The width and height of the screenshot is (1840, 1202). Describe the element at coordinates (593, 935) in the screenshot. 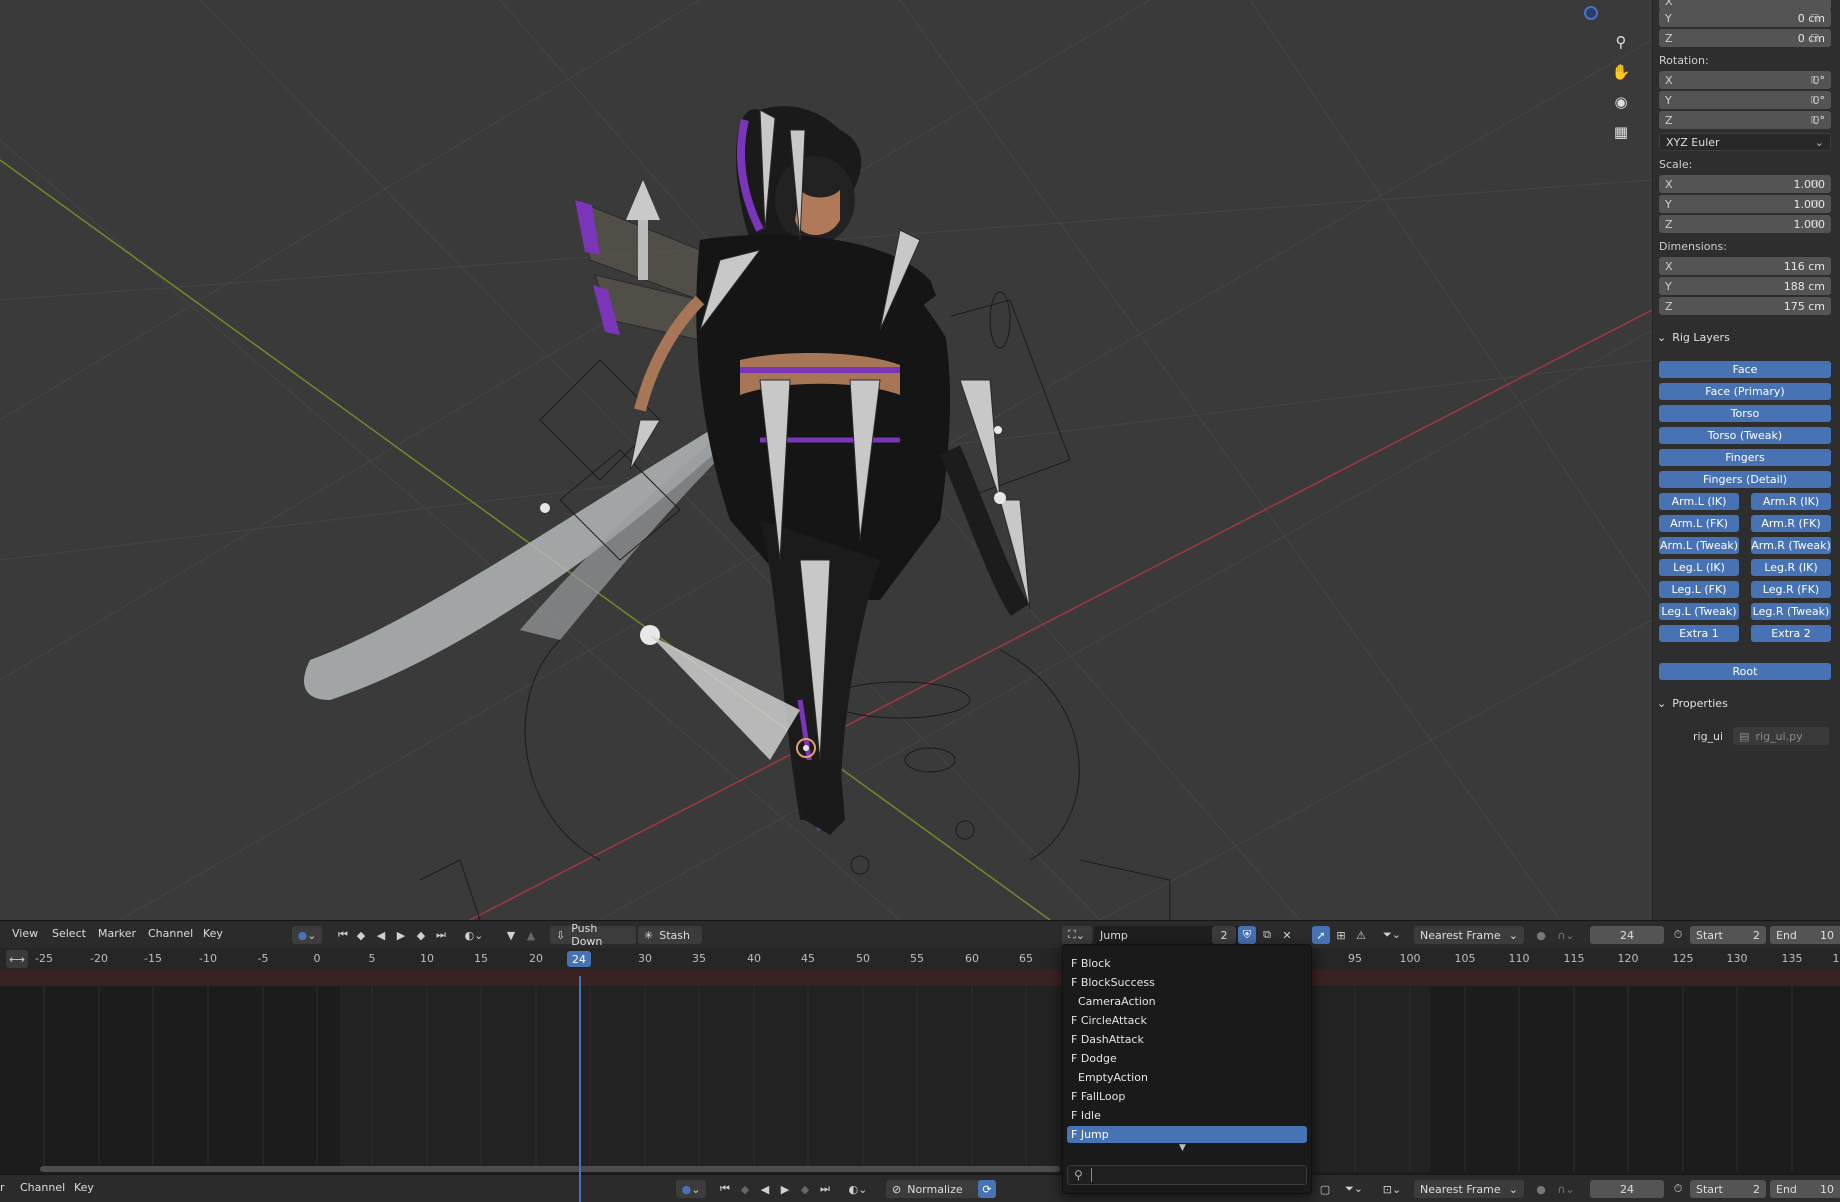

I see `push-down-button: ⇩ Push Down` at that location.